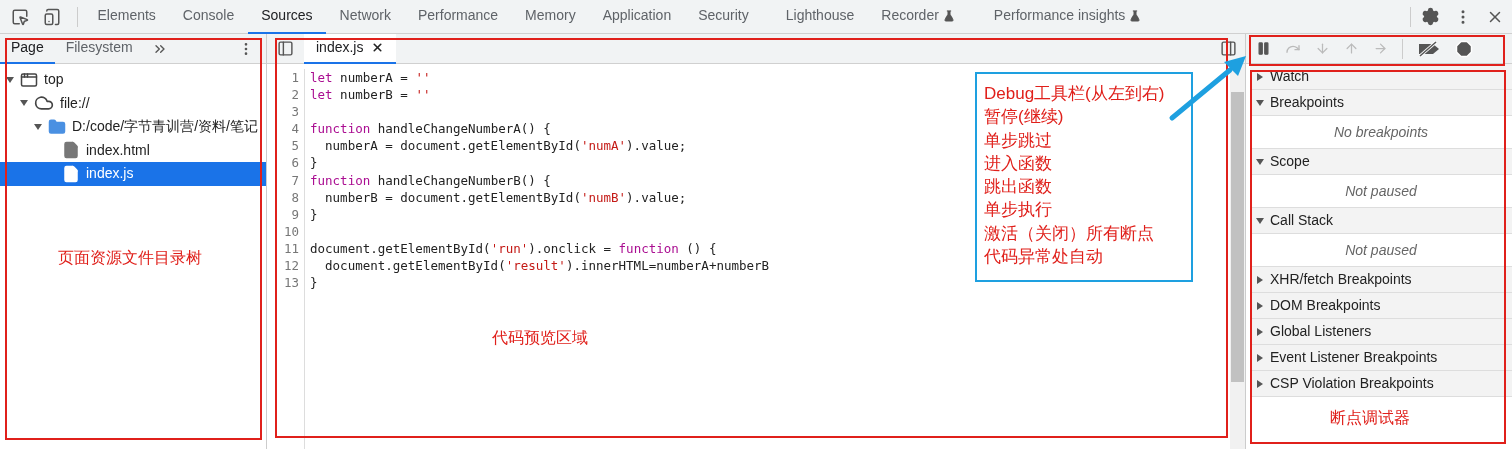  I want to click on panel-tab: Recorder, so click(918, 17).